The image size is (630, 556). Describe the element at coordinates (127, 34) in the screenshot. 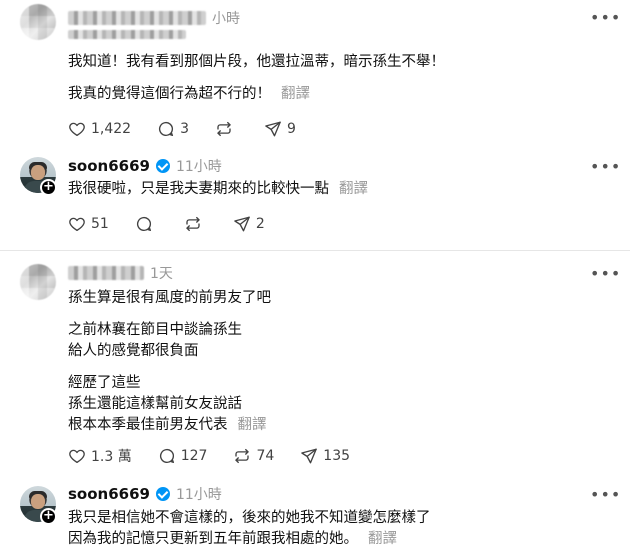

I see `blurred-subline` at that location.